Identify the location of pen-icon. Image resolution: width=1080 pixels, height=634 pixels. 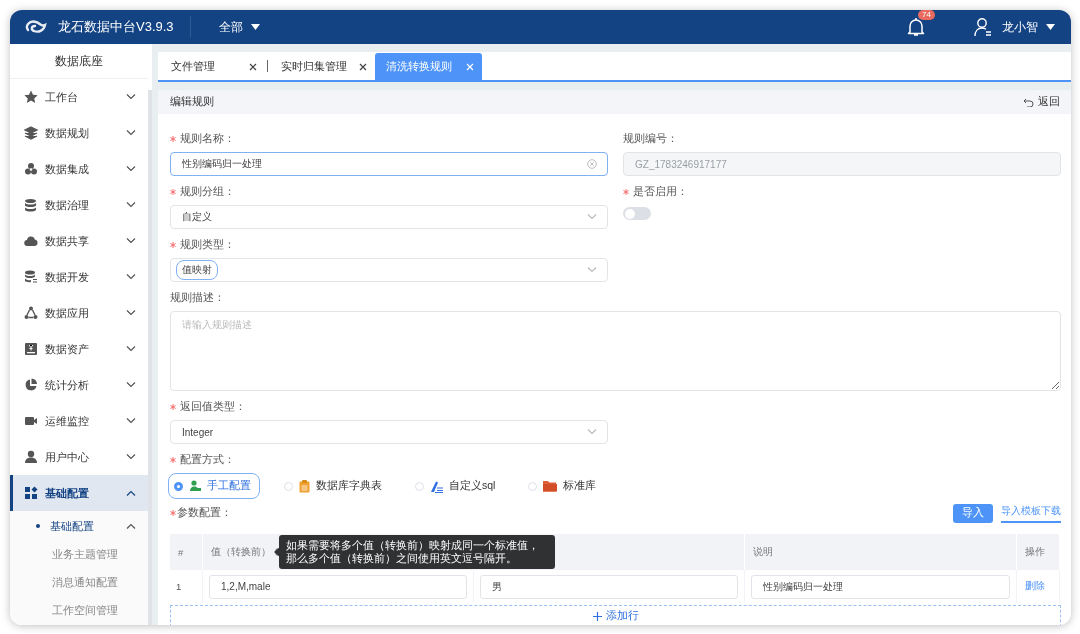
(436, 486).